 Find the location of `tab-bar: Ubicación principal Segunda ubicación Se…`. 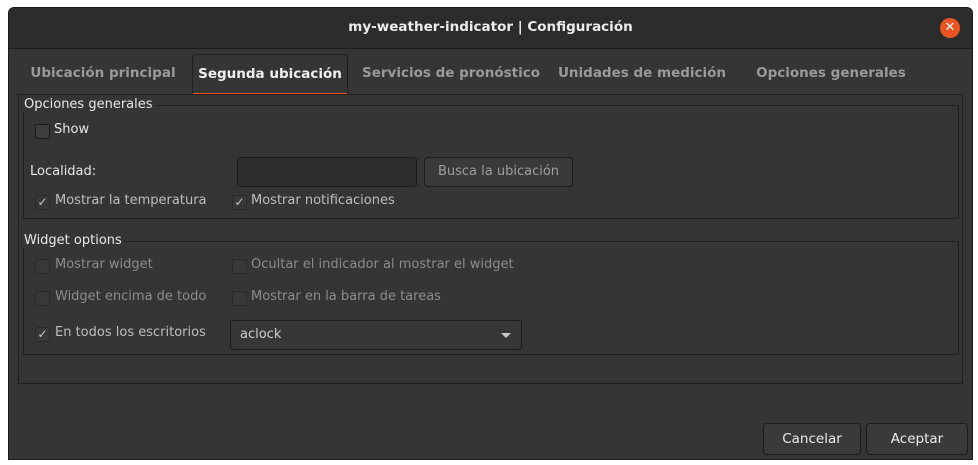

tab-bar: Ubicación principal Segunda ubicación Se… is located at coordinates (490, 74).